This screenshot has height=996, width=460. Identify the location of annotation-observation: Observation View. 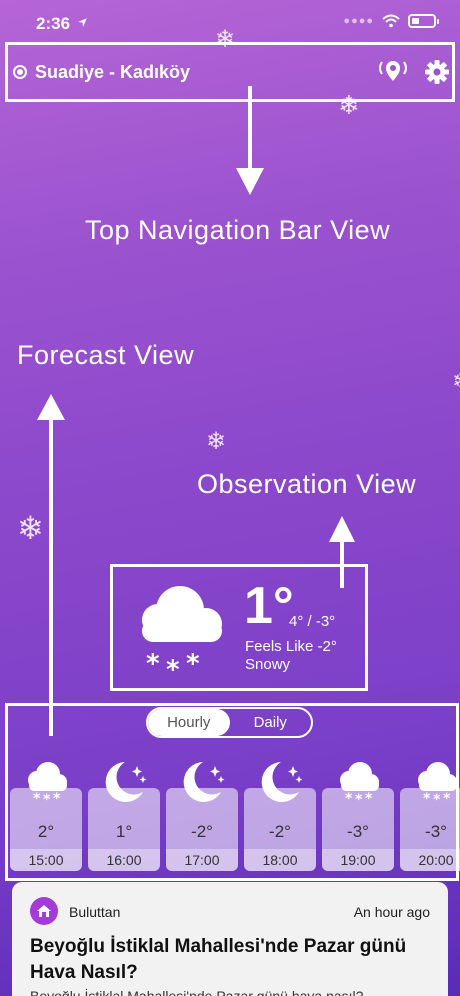
(307, 484).